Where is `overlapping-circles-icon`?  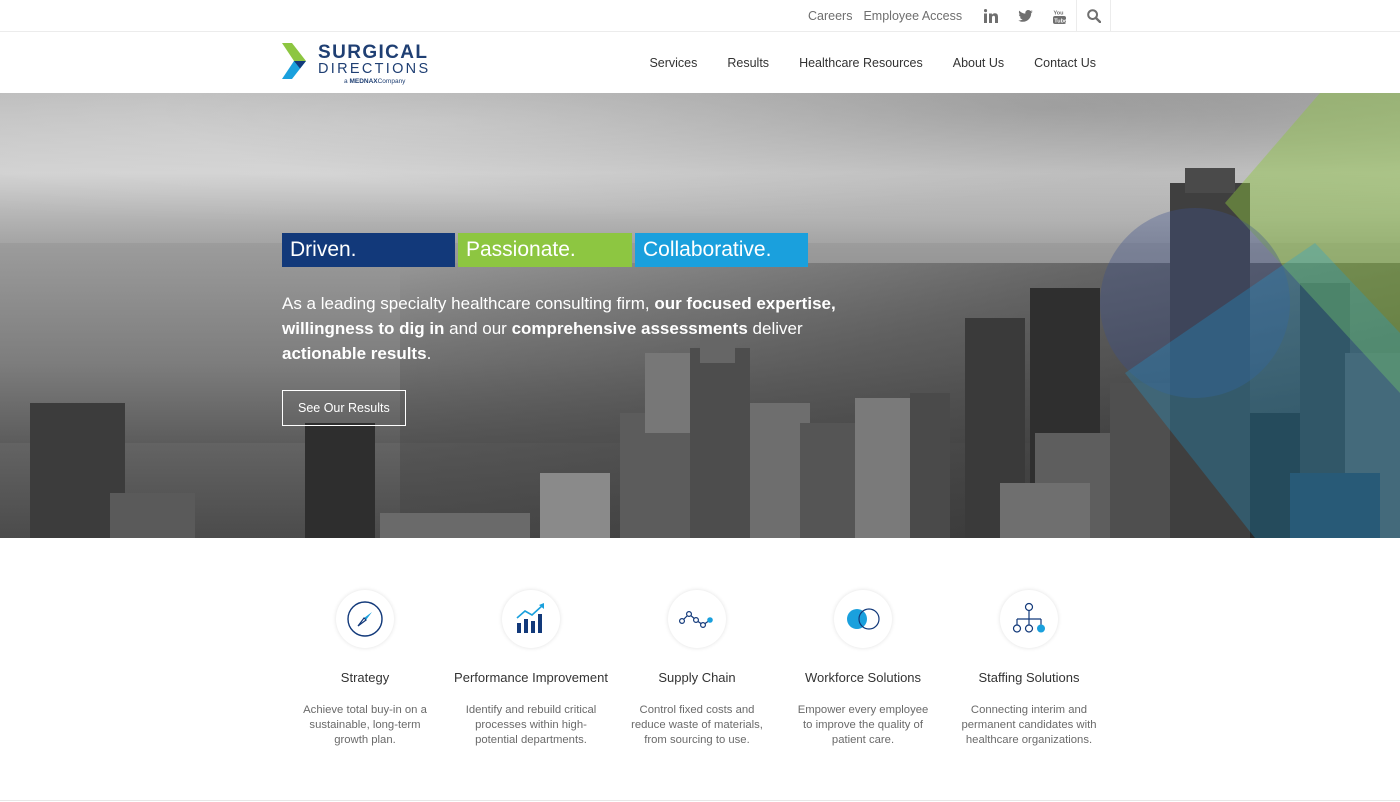
overlapping-circles-icon is located at coordinates (863, 619).